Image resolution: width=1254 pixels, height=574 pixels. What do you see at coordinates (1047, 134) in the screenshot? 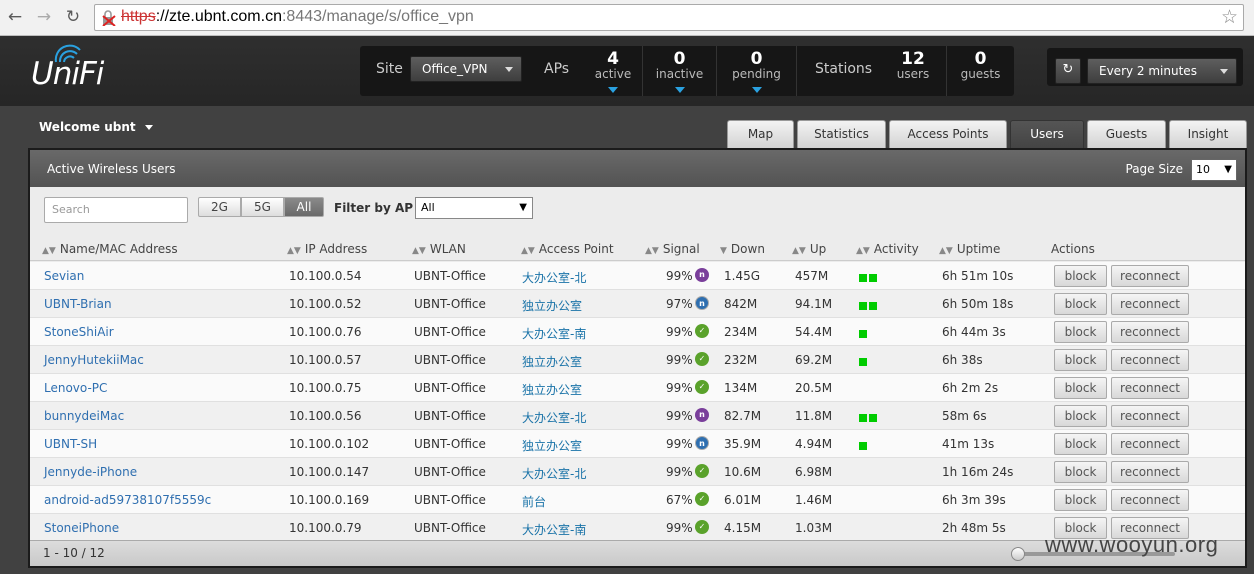
I see `tab-users: Users` at bounding box center [1047, 134].